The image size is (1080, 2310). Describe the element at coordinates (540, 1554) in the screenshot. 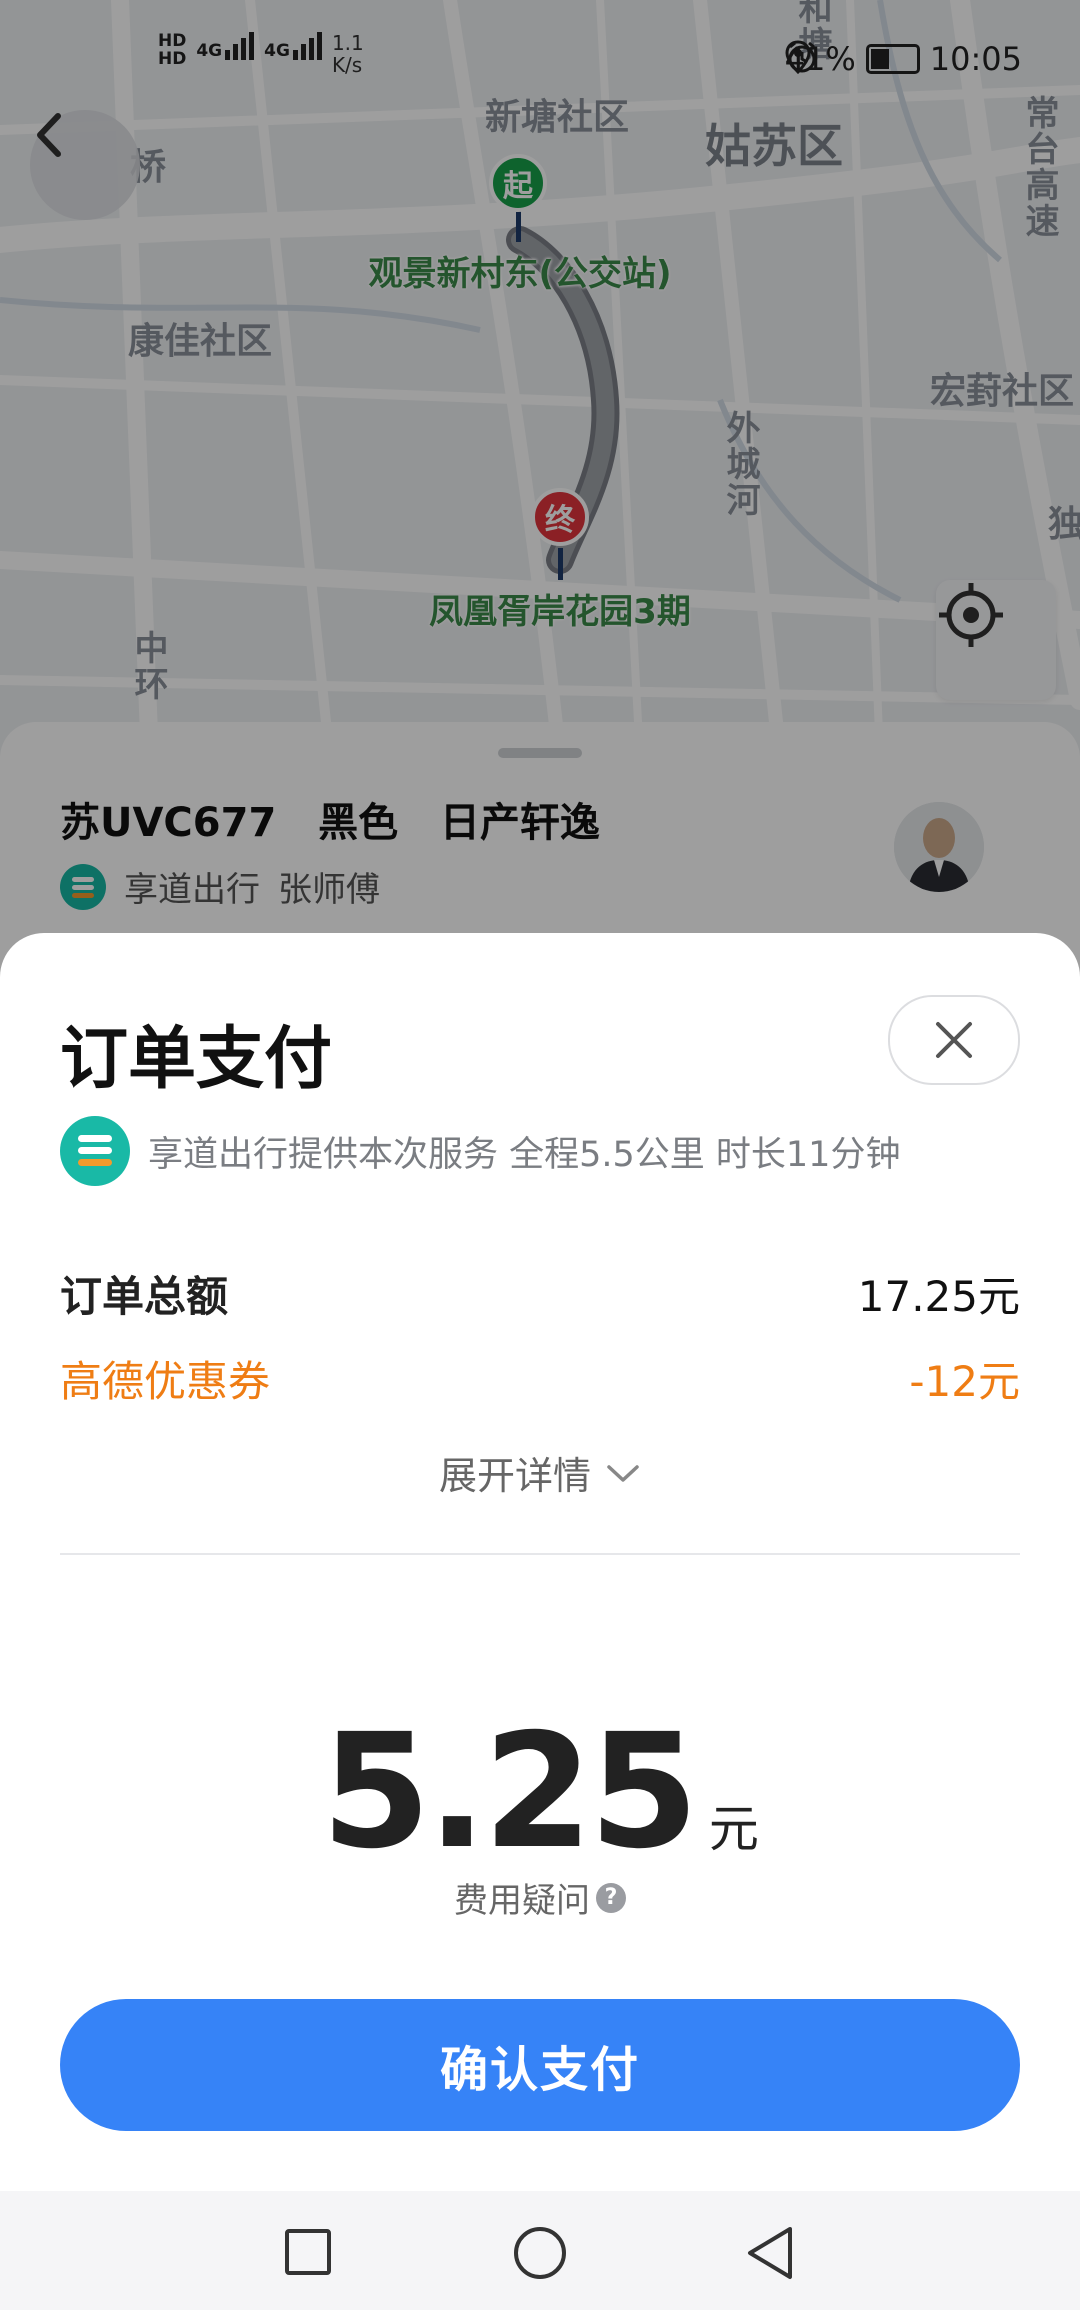

I see `divider` at that location.